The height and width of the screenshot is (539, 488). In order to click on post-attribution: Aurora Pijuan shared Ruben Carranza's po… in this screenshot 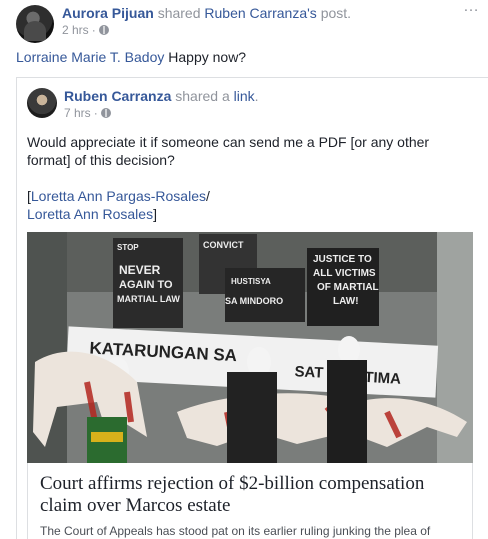, I will do `click(206, 13)`.